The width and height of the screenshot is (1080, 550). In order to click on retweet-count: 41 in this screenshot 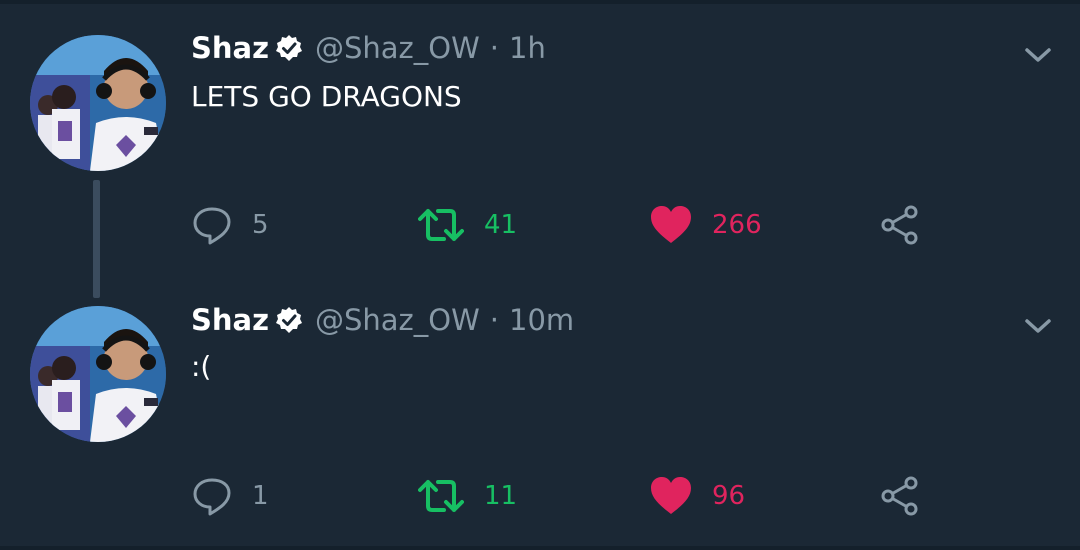, I will do `click(501, 225)`.